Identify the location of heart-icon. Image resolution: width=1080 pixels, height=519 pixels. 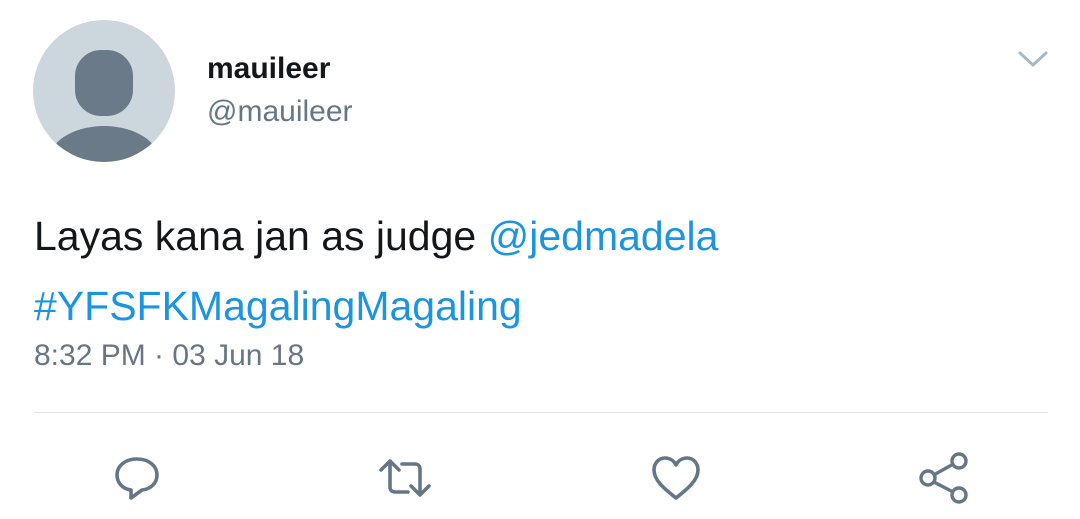
(676, 478).